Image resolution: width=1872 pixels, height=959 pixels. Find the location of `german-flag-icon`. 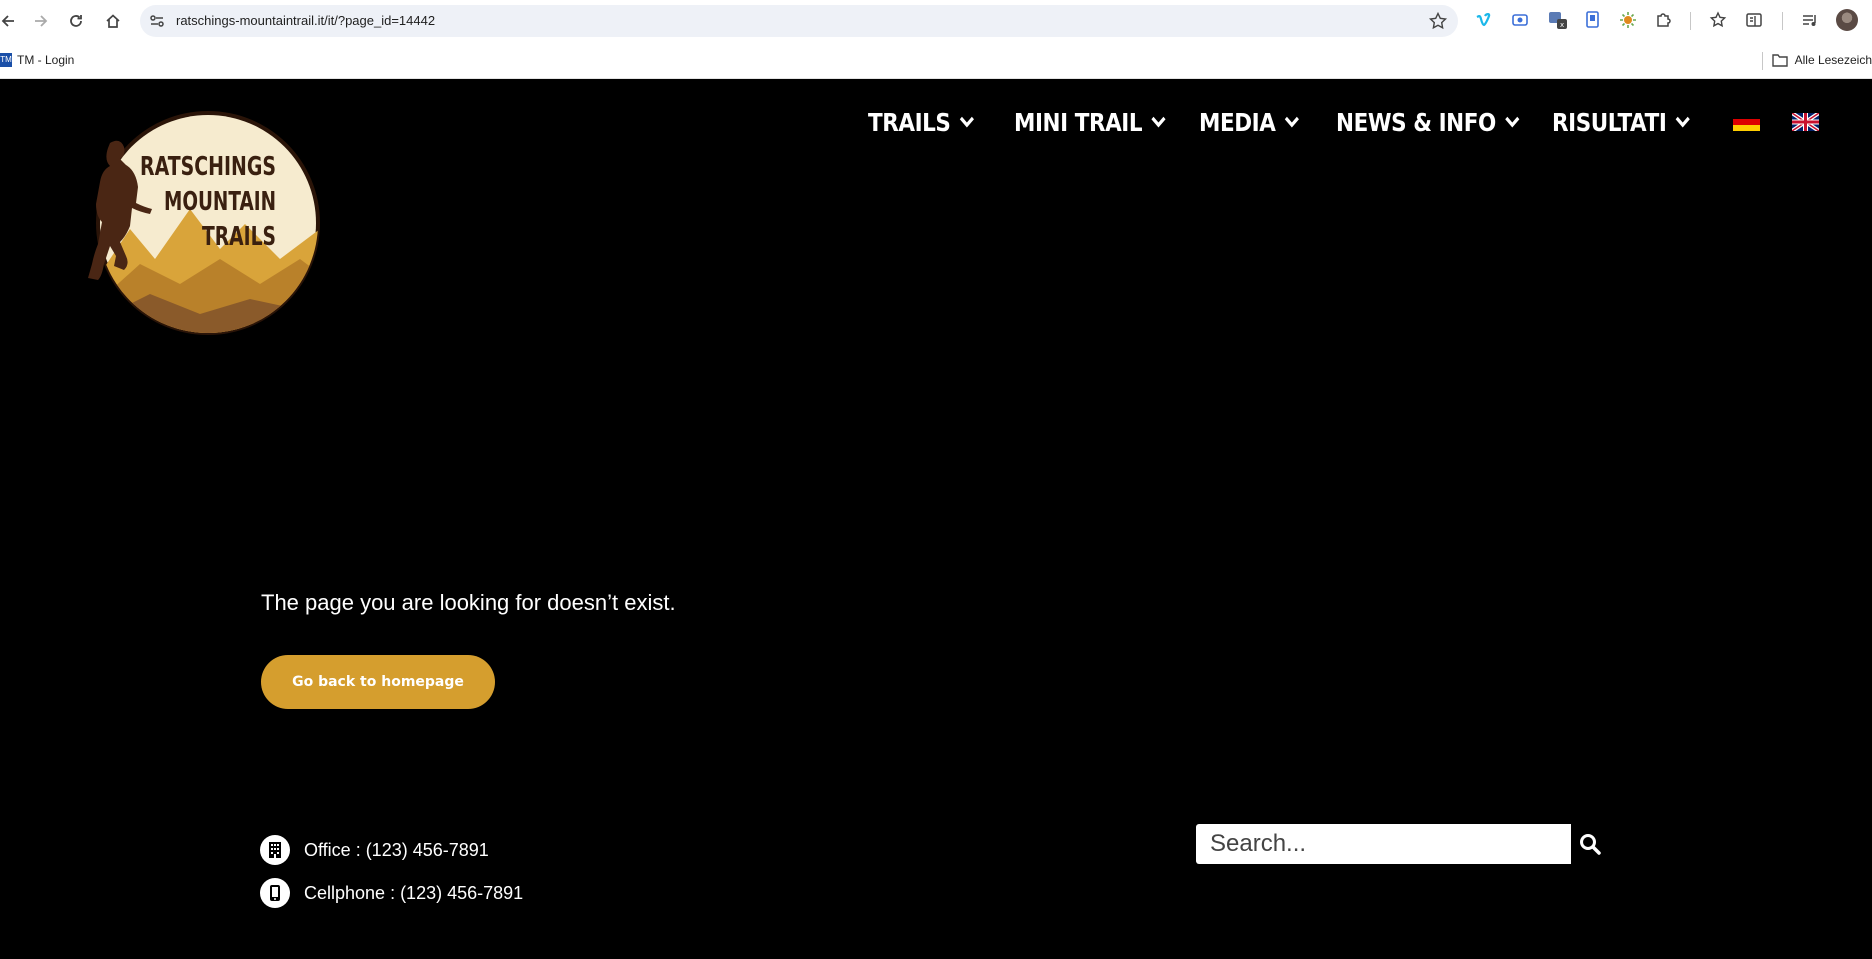

german-flag-icon is located at coordinates (1746, 122).